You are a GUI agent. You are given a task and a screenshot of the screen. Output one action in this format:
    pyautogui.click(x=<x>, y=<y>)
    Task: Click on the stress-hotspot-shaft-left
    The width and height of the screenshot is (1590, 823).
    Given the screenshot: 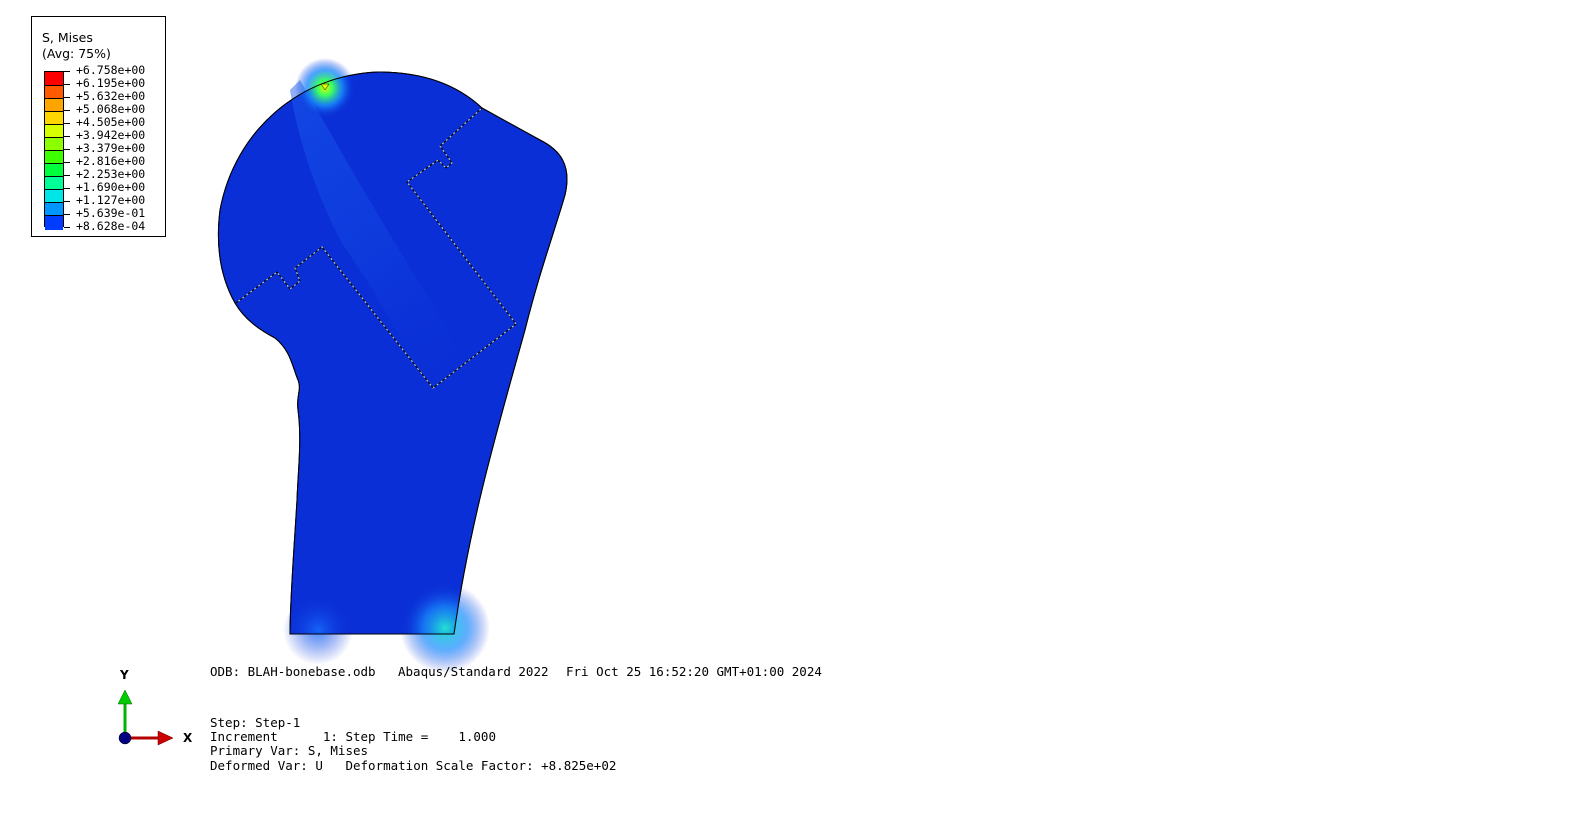 What is the action you would take?
    pyautogui.click(x=318, y=630)
    